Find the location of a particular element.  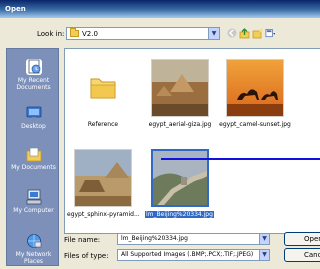

place-network-places: My Network Places is located at coordinates (33, 249).